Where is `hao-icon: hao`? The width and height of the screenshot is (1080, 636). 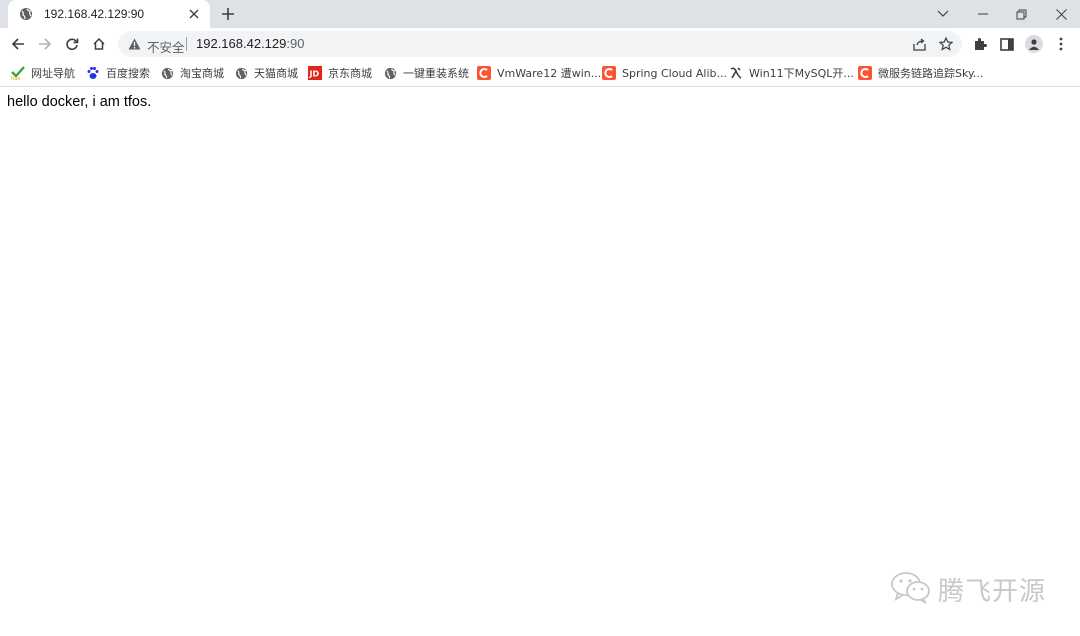
hao-icon: hao is located at coordinates (18, 73).